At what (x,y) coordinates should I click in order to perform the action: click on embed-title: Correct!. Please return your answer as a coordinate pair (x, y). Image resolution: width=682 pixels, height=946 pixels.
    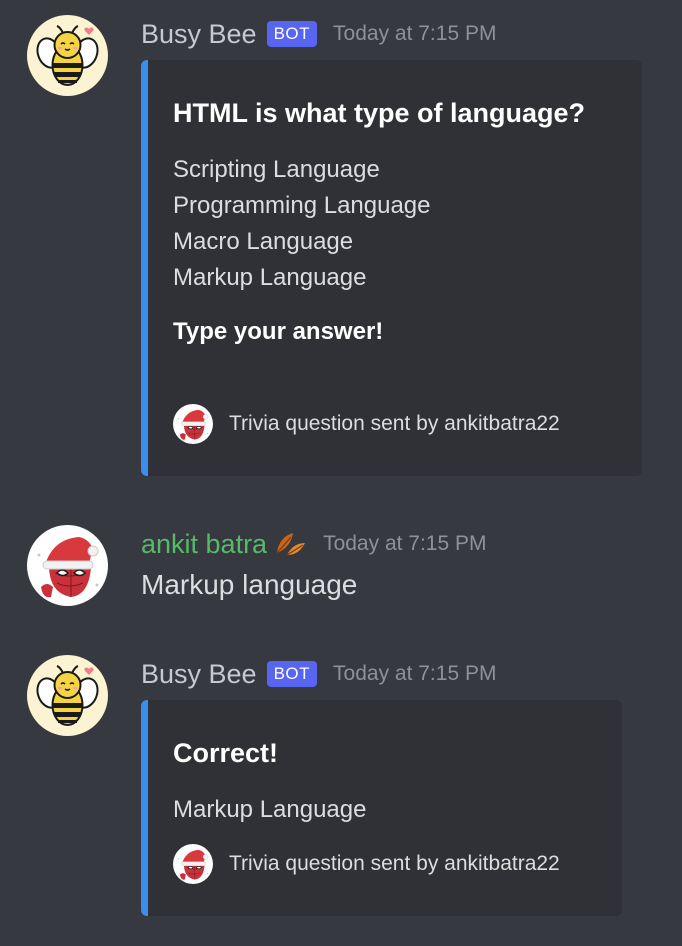
    Looking at the image, I should click on (226, 753).